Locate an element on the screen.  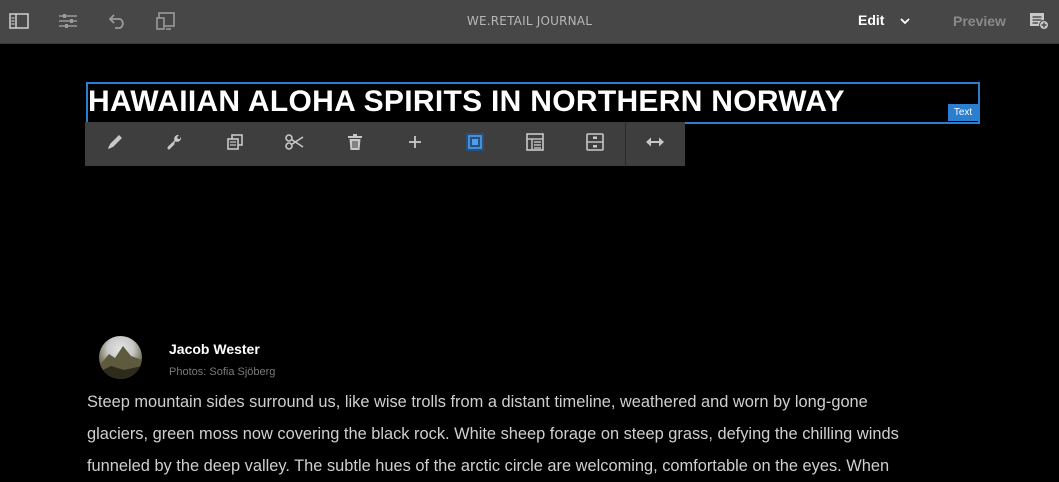
copy-button is located at coordinates (235, 144).